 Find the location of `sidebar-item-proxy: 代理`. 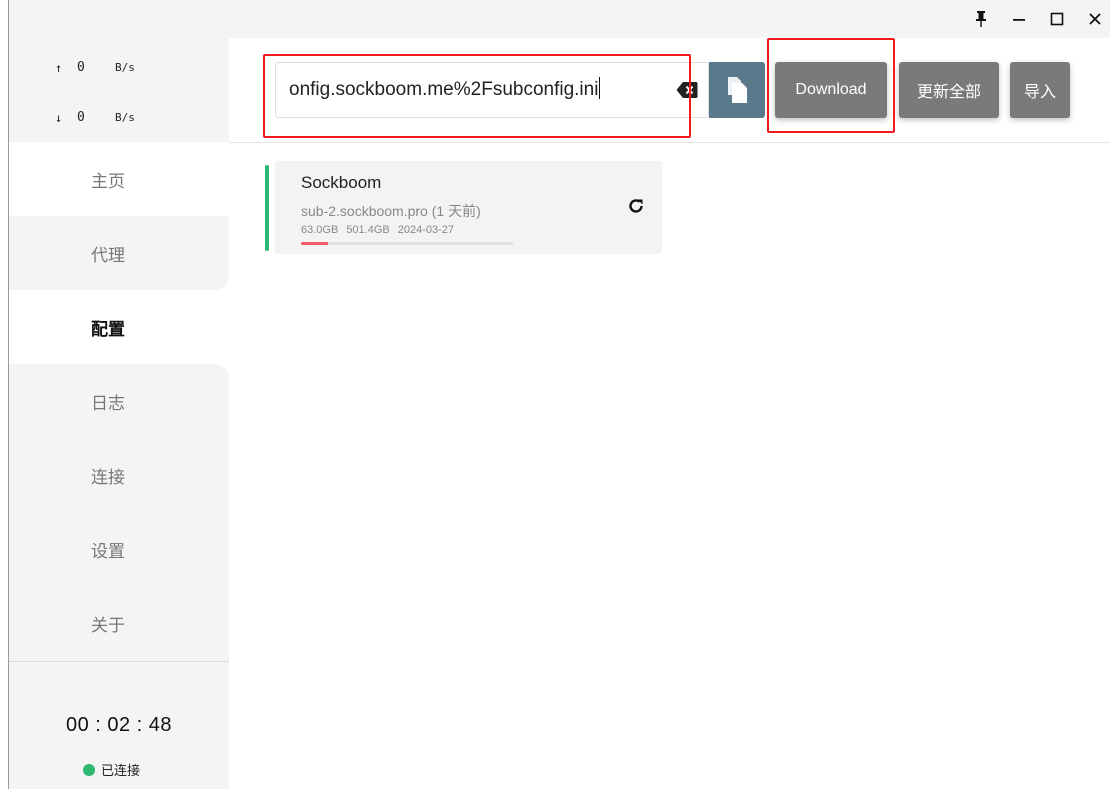

sidebar-item-proxy: 代理 is located at coordinates (119, 253).